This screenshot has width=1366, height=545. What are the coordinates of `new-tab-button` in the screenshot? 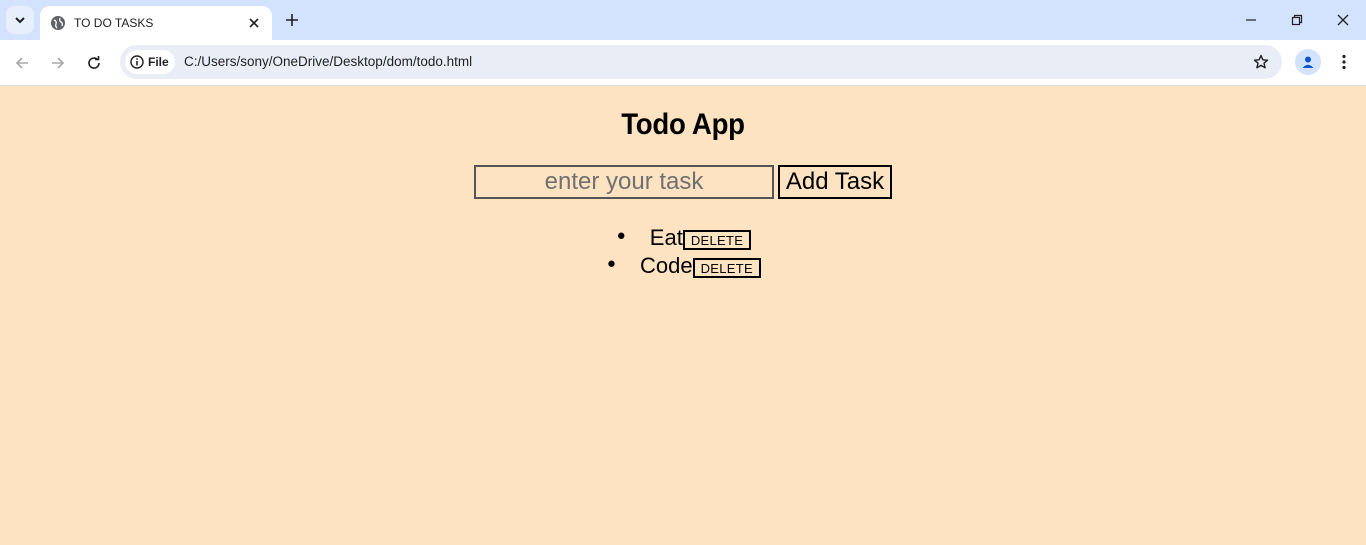 It's located at (292, 20).